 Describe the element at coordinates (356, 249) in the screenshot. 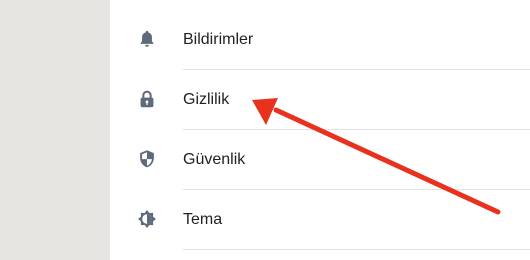

I see `divider` at that location.